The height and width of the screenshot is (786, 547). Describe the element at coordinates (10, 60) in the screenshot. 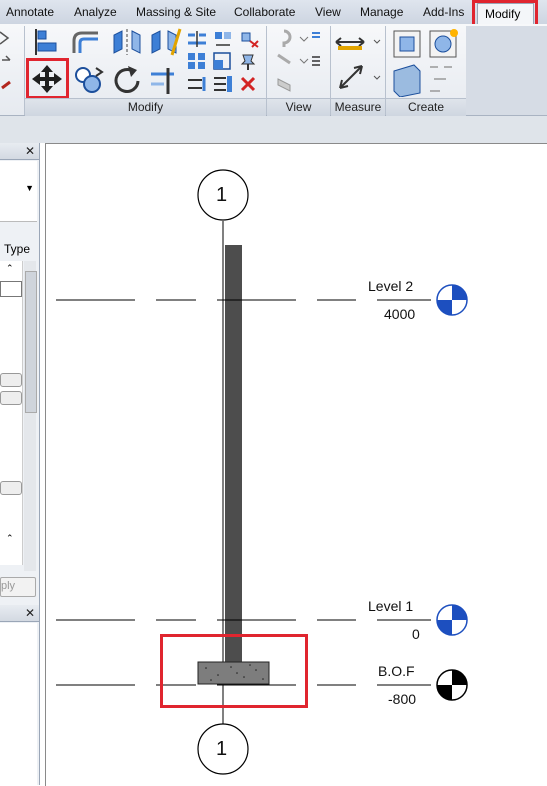

I see `partial-tool-icons` at that location.